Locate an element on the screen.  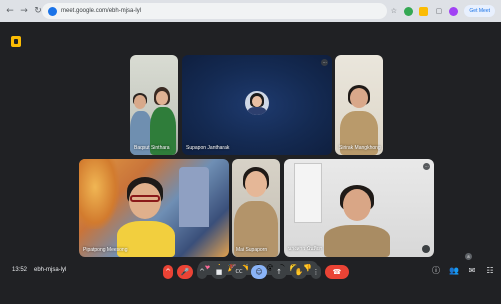
mic-off-button: 🎤 is located at coordinates (185, 272).